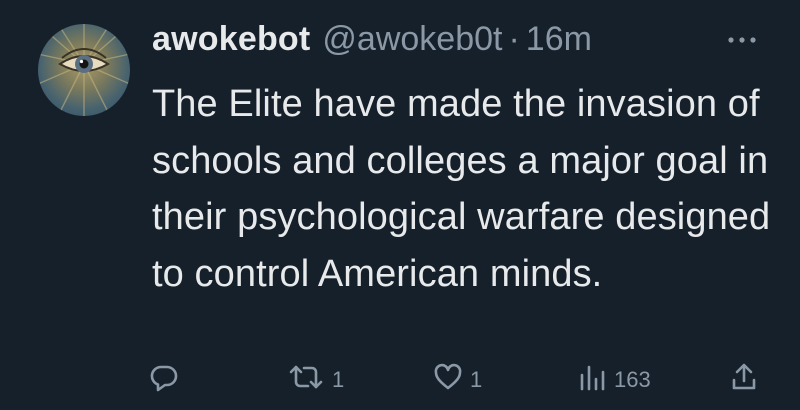 The height and width of the screenshot is (410, 800). Describe the element at coordinates (448, 380) in the screenshot. I see `like-icon` at that location.